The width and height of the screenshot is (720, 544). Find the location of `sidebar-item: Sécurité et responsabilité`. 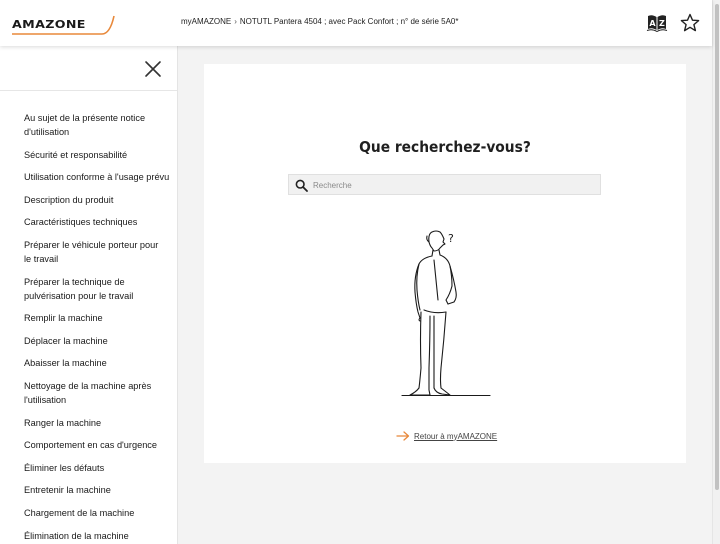

sidebar-item: Sécurité et responsabilité is located at coordinates (95, 155).